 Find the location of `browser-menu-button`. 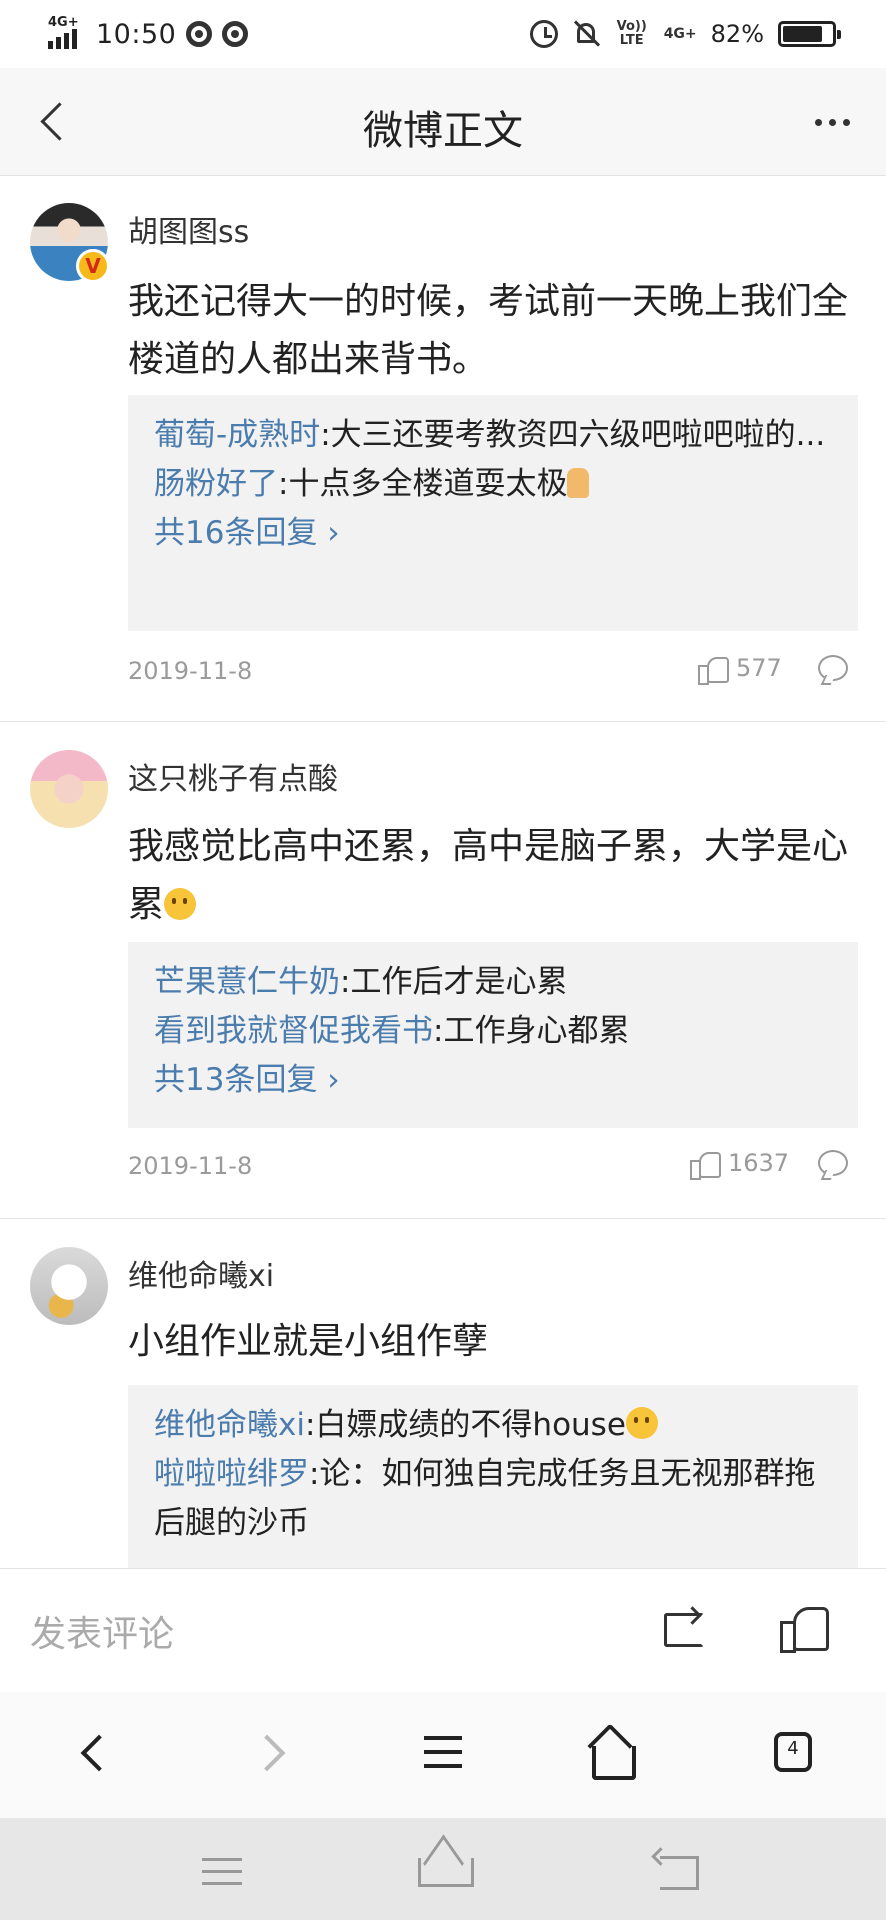

browser-menu-button is located at coordinates (442, 1752).